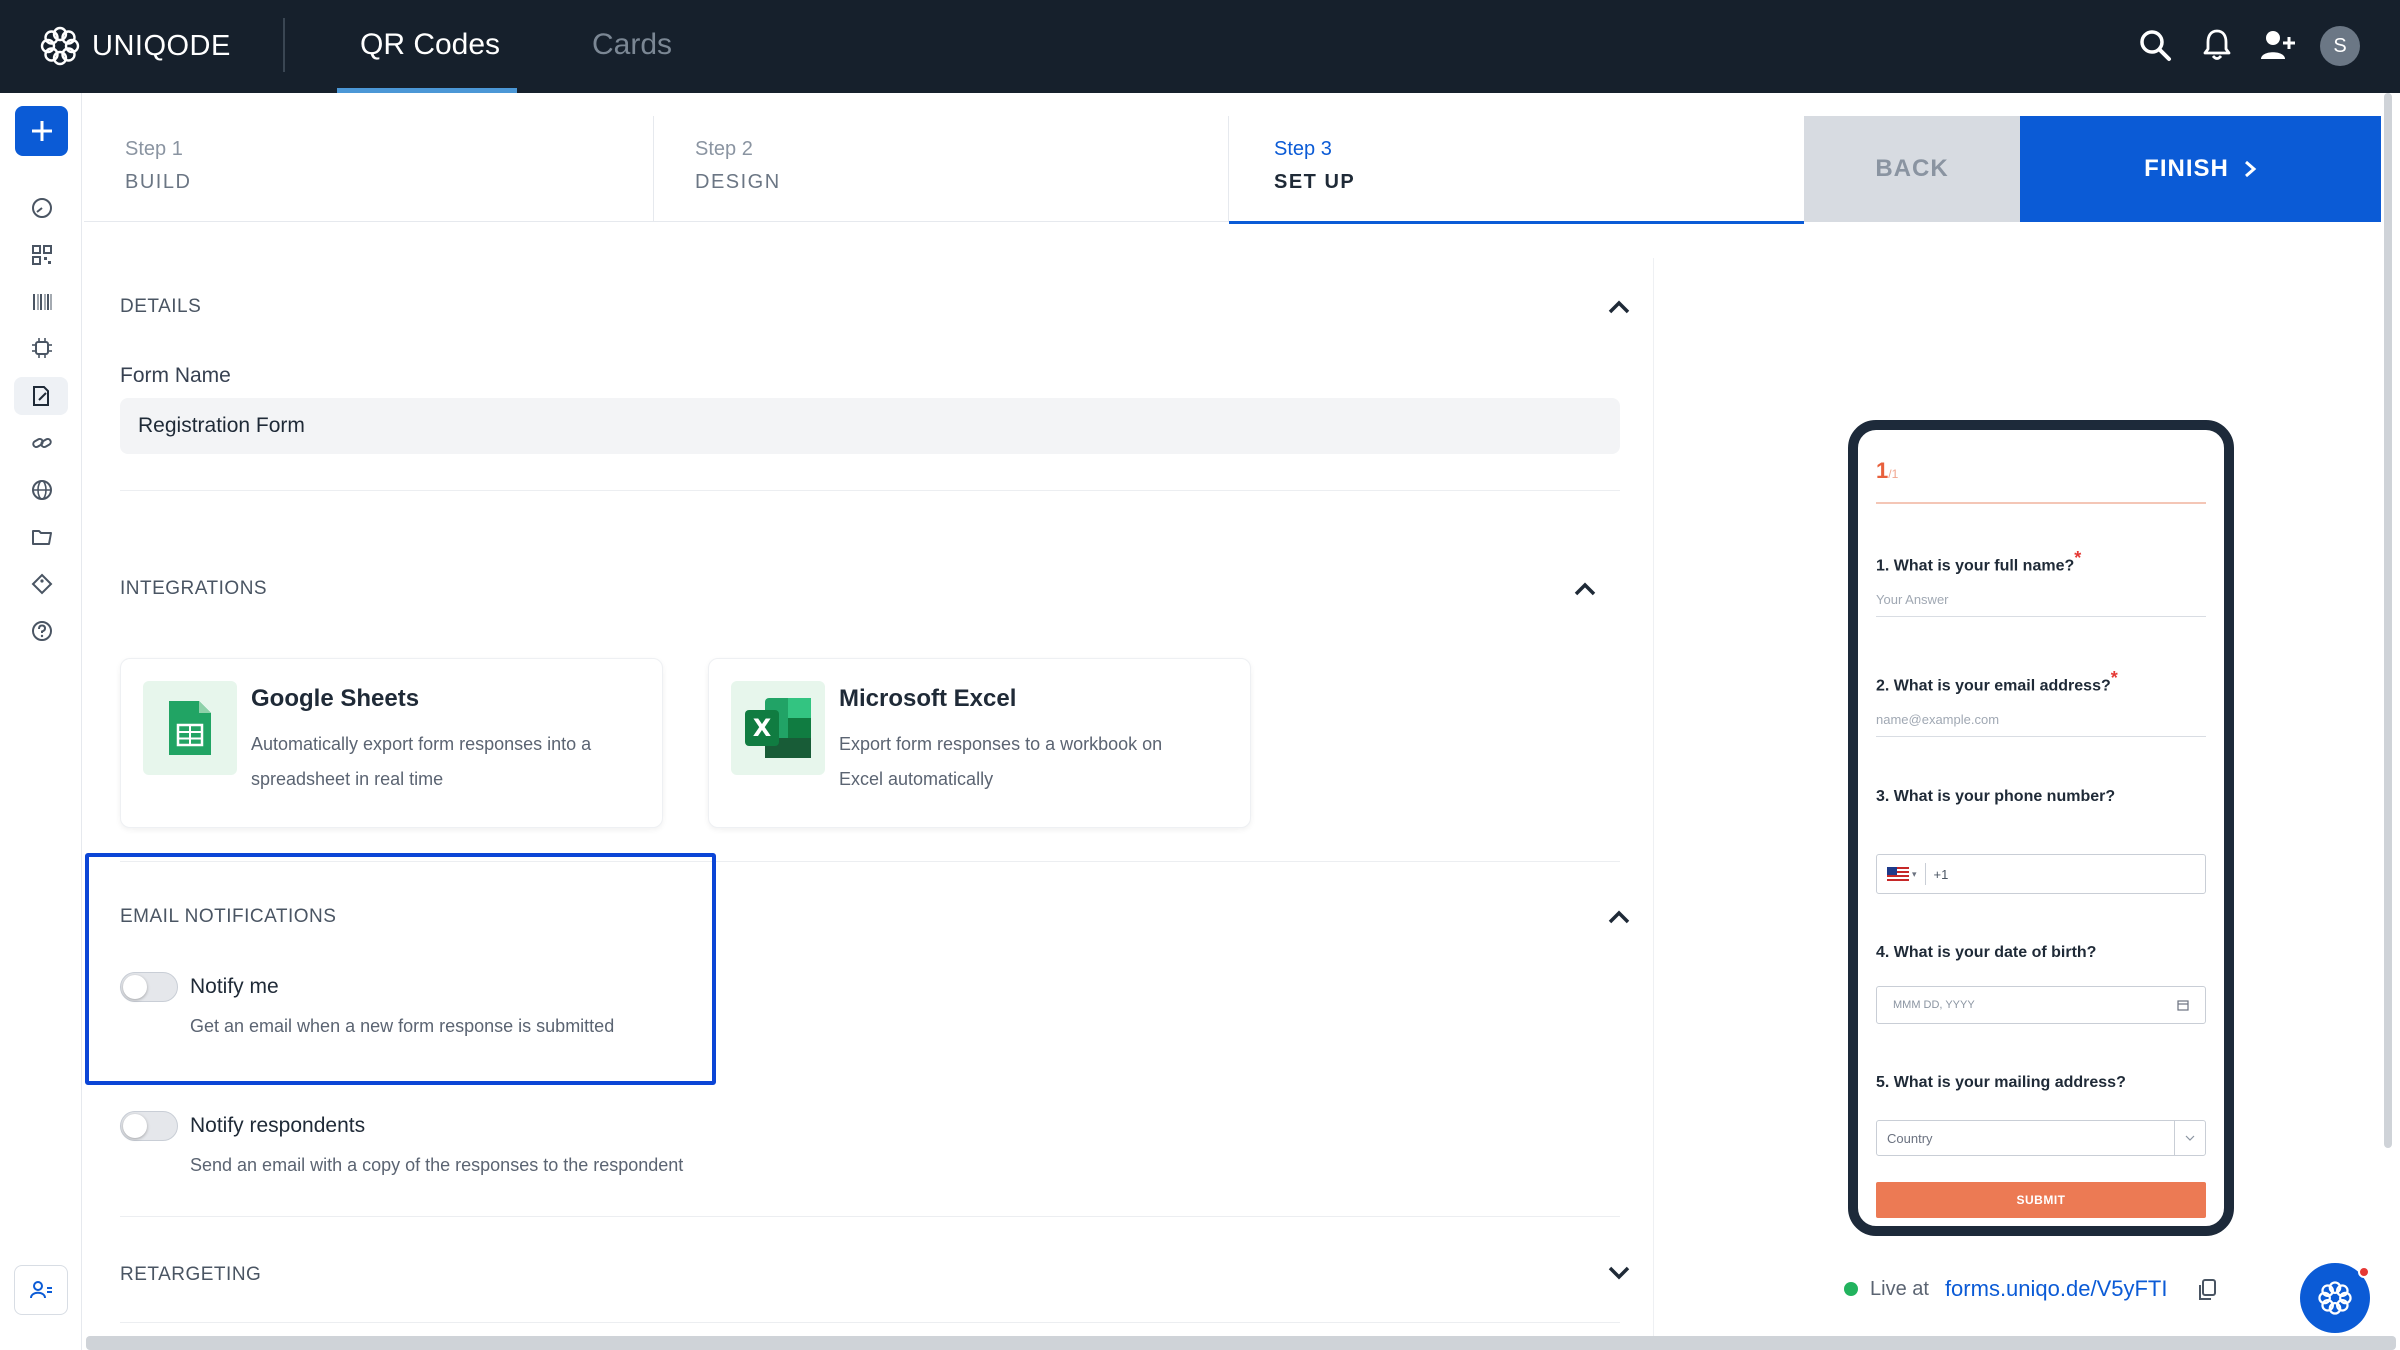  I want to click on step-name: DESIGN, so click(738, 182).